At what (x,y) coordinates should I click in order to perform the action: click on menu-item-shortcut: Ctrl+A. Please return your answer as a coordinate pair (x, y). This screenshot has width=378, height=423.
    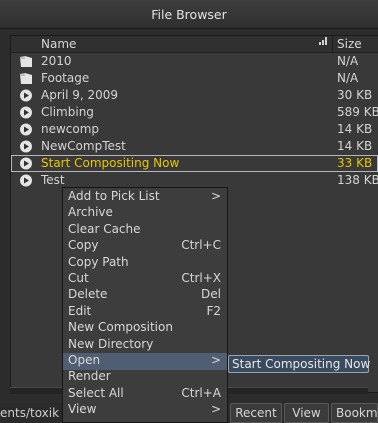
    Looking at the image, I should click on (201, 392).